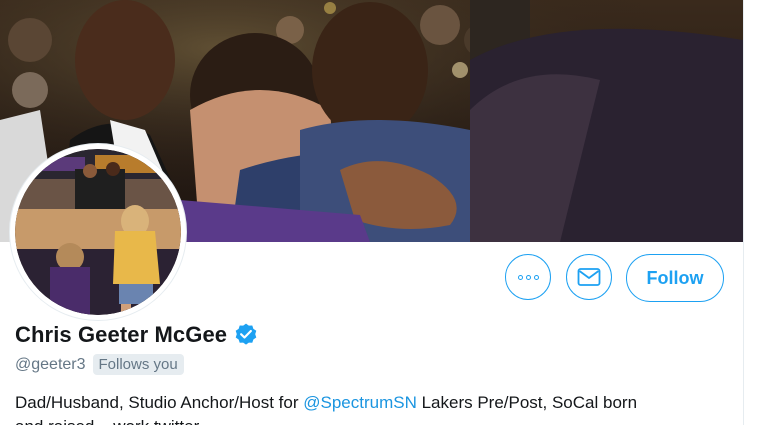  I want to click on avatar-image, so click(98, 232).